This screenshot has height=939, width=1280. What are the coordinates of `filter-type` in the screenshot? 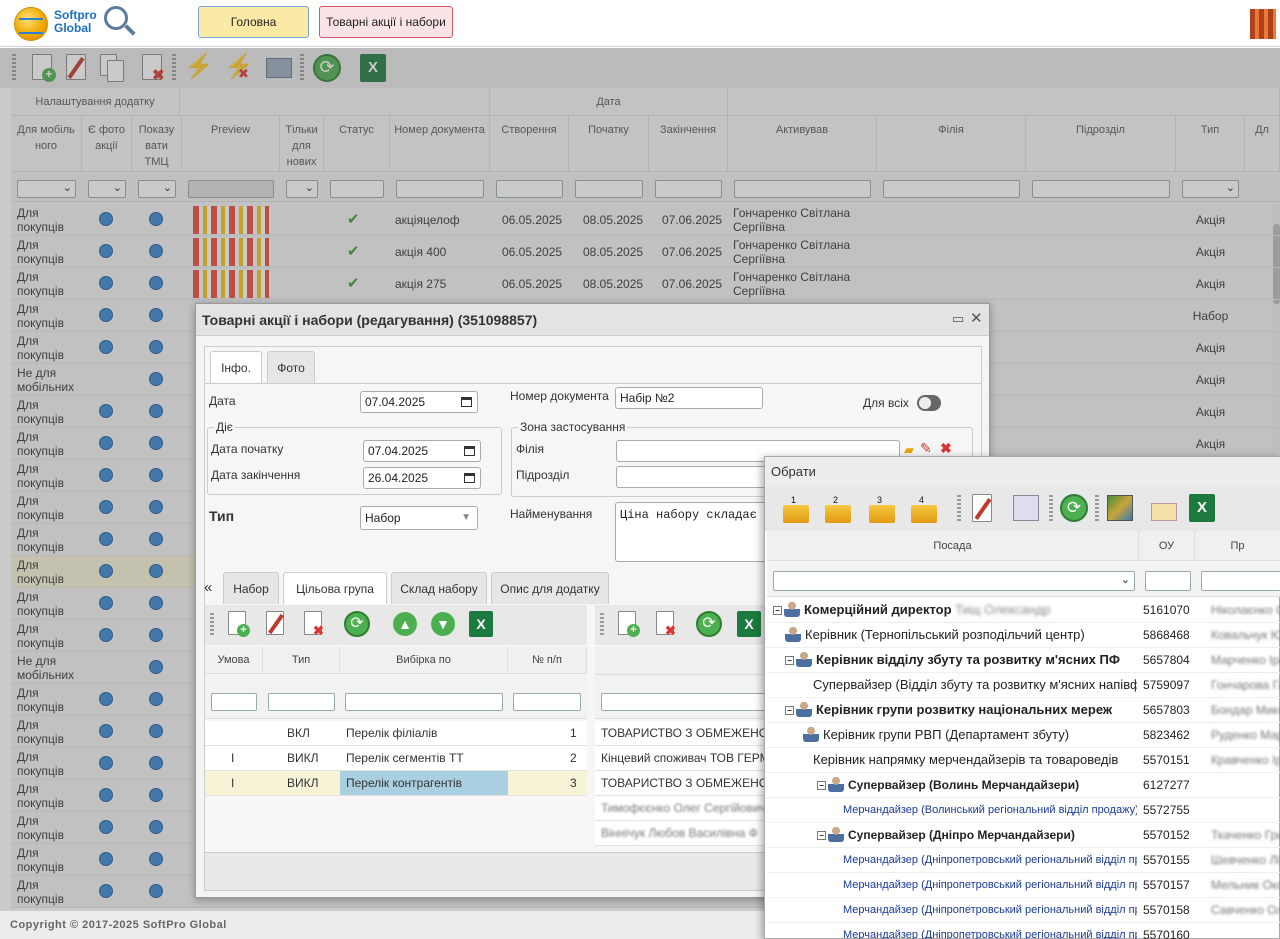 It's located at (301, 702).